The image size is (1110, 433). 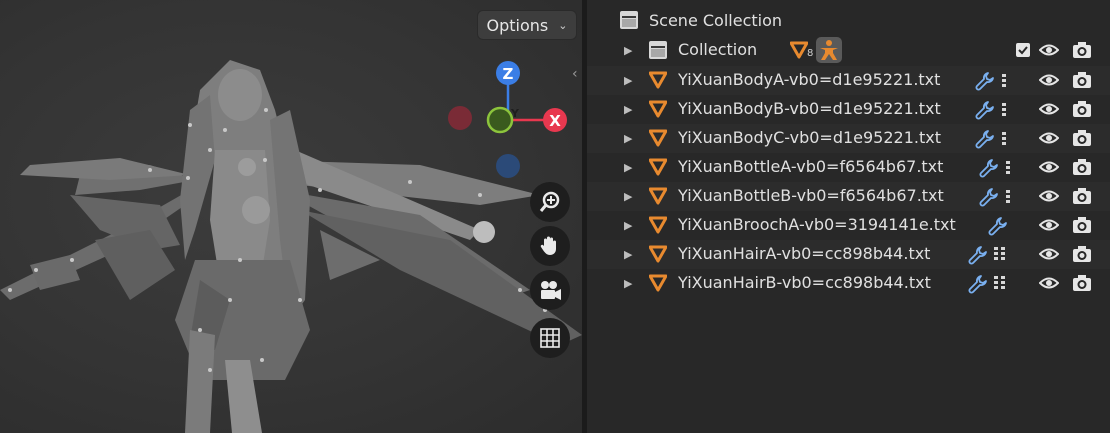 I want to click on x-axis-label: X, so click(x=555, y=121).